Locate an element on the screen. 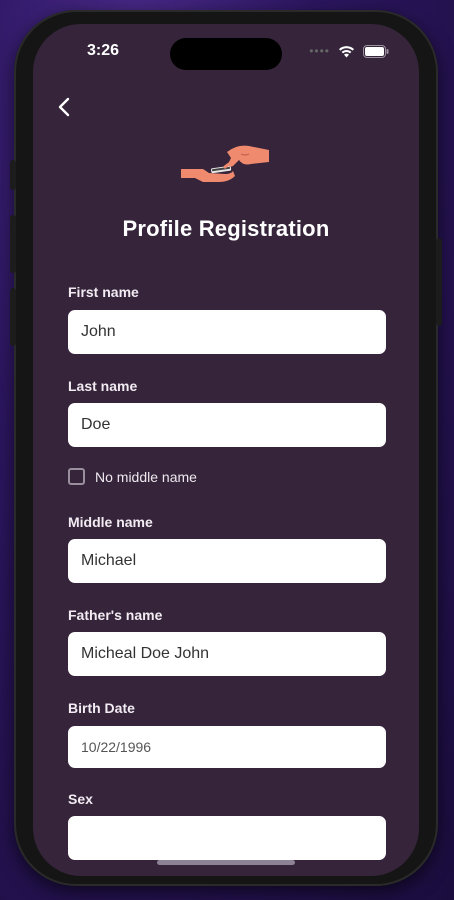  first-name-label: First name is located at coordinates (103, 292).